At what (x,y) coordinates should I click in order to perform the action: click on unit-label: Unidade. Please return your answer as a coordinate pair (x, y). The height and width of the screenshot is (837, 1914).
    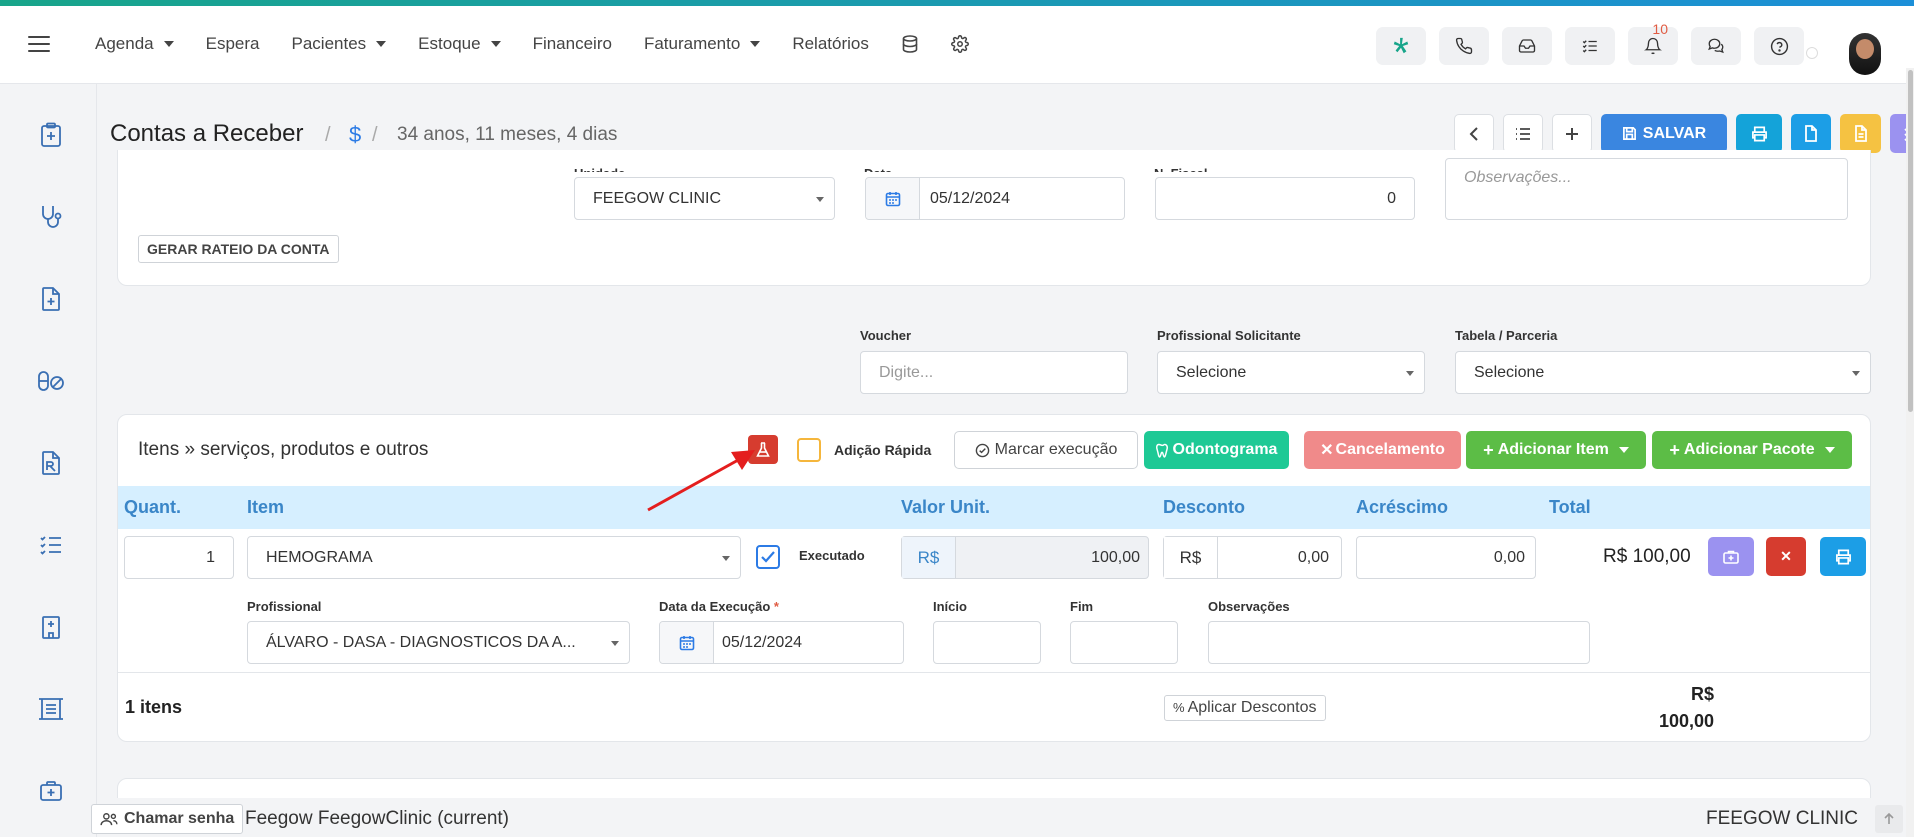
    Looking at the image, I should click on (599, 169).